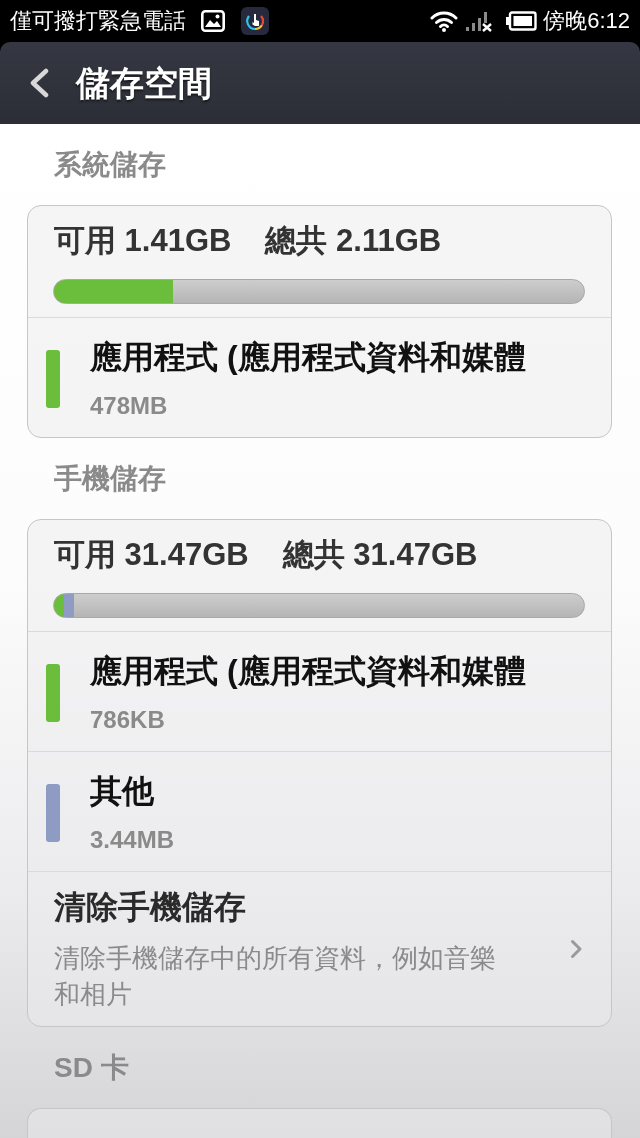 Image resolution: width=640 pixels, height=1138 pixels. What do you see at coordinates (132, 840) in the screenshot?
I see `size-text: 3.44MB` at bounding box center [132, 840].